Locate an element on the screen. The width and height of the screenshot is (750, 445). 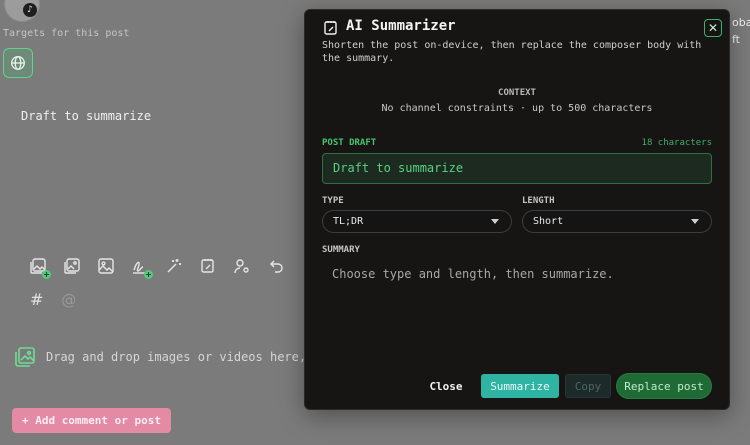
globe-icon is located at coordinates (18, 63).